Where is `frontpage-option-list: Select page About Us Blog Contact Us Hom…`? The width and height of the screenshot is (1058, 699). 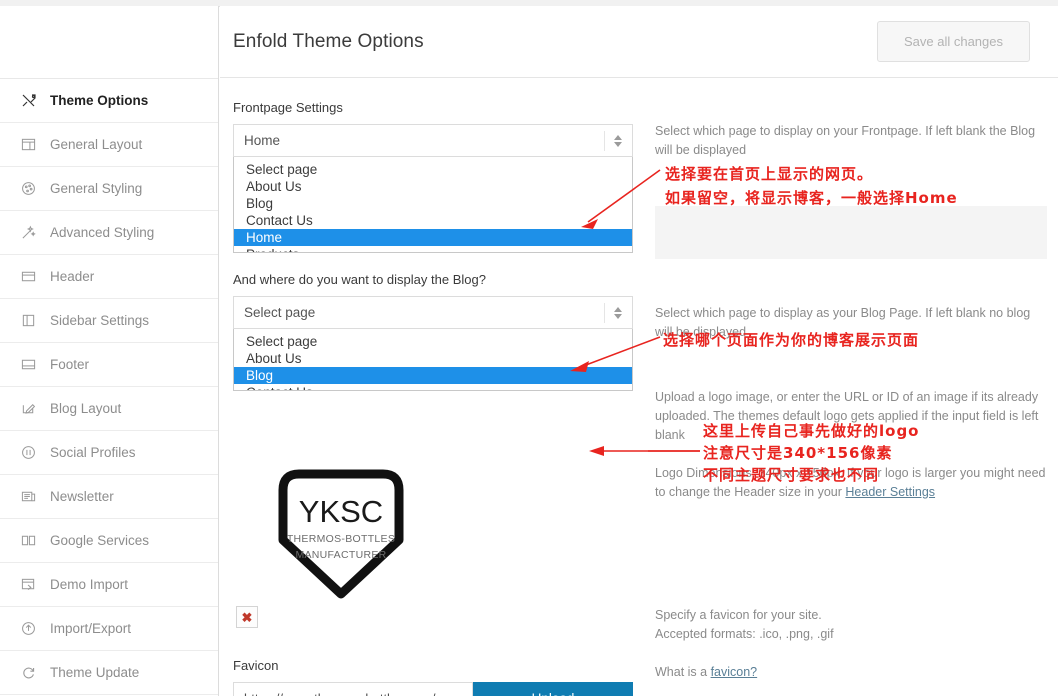 frontpage-option-list: Select page About Us Blog Contact Us Hom… is located at coordinates (433, 205).